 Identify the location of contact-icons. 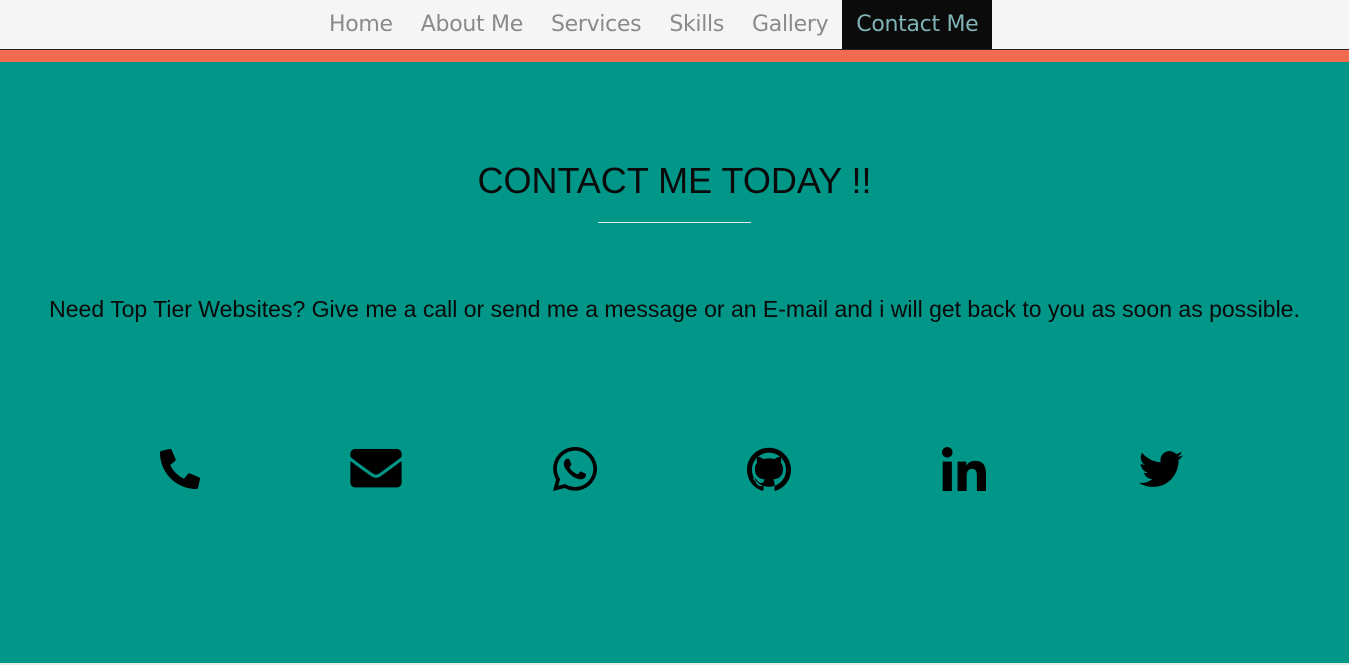
(674, 471).